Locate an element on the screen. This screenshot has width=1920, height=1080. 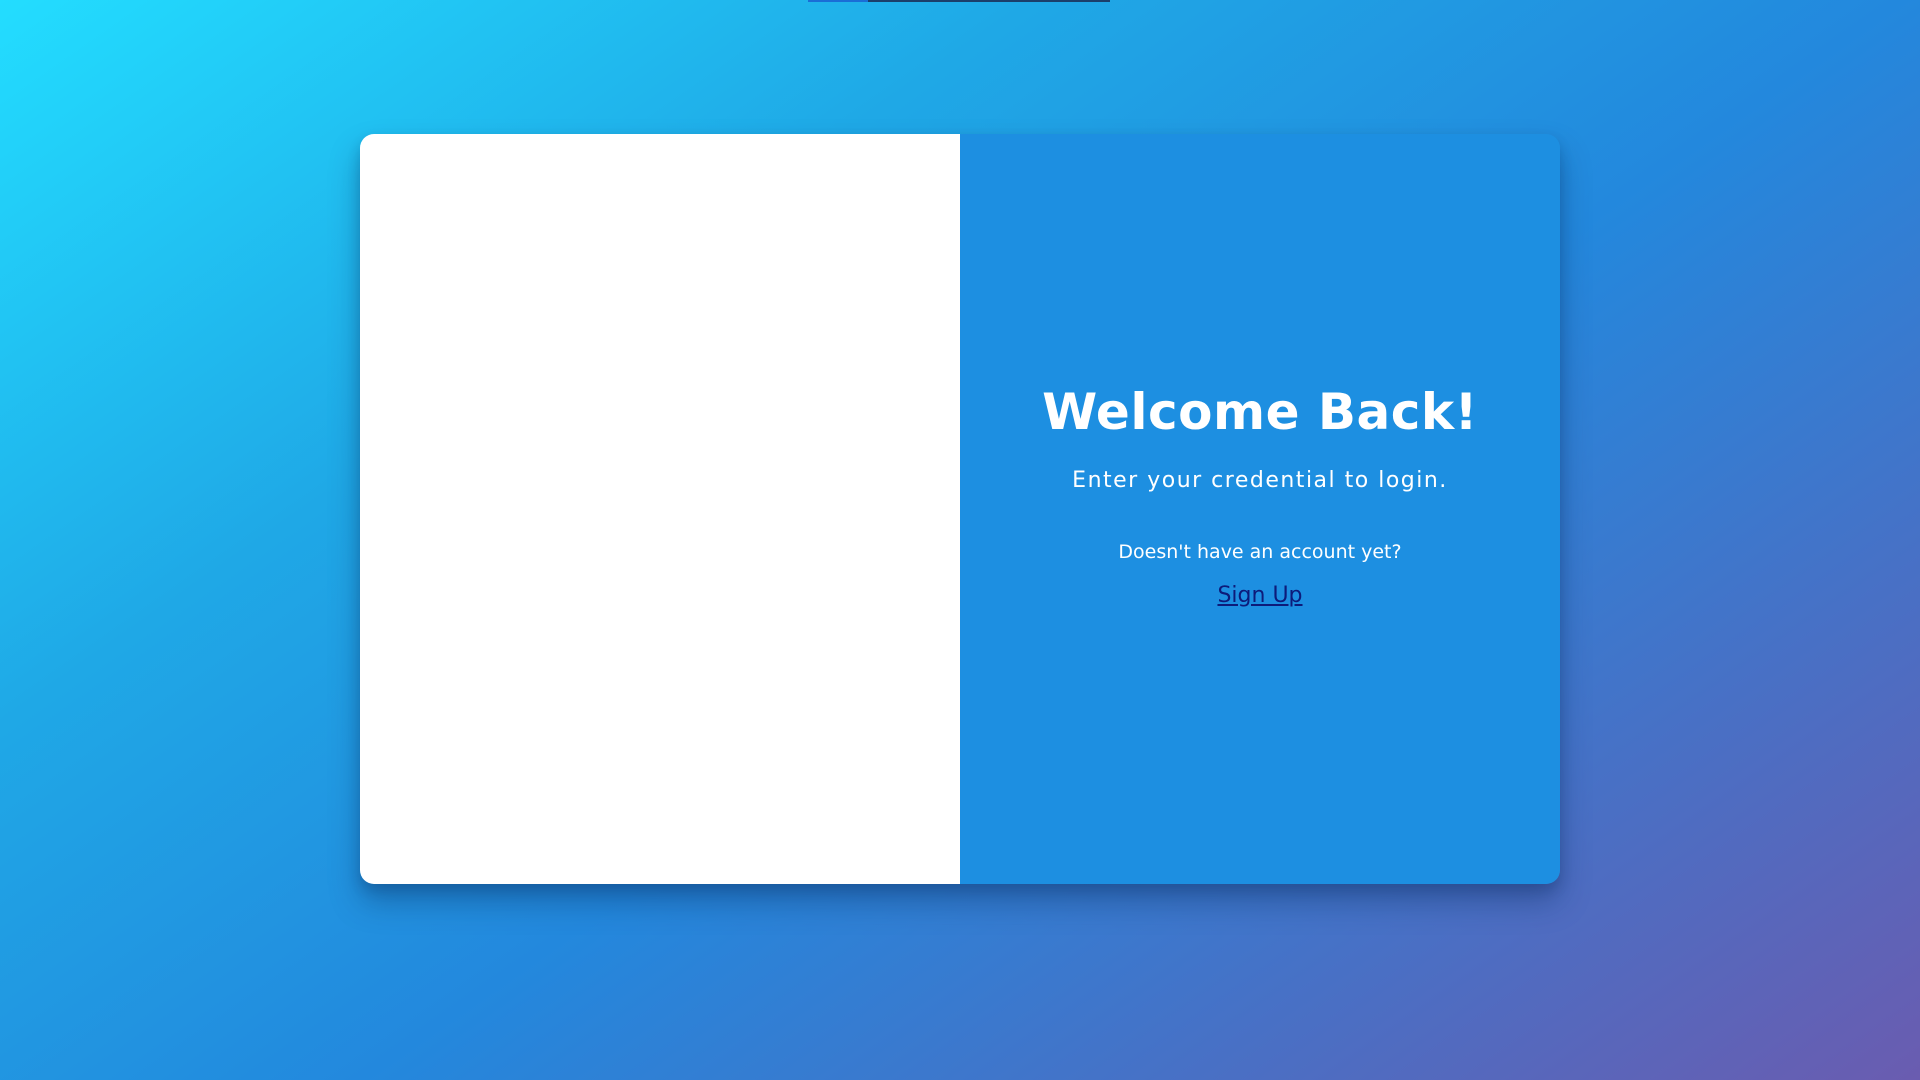
top-progress-strip is located at coordinates (959, 1).